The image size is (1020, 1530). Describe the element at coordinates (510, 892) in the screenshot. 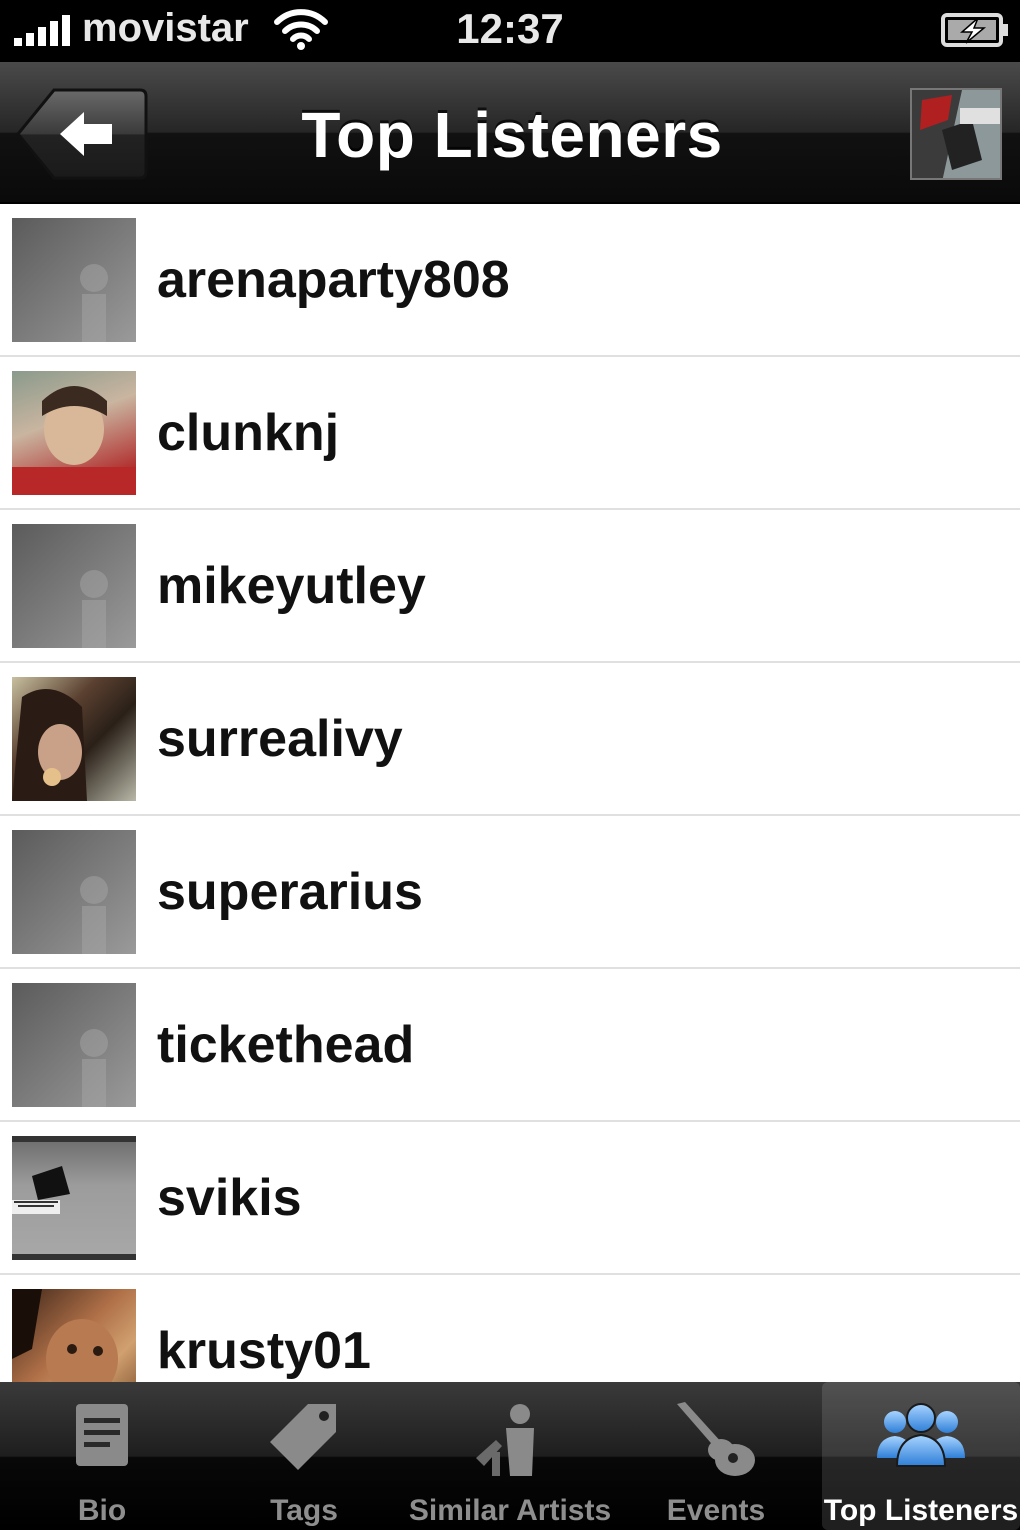

I see `list-item: superarius` at that location.